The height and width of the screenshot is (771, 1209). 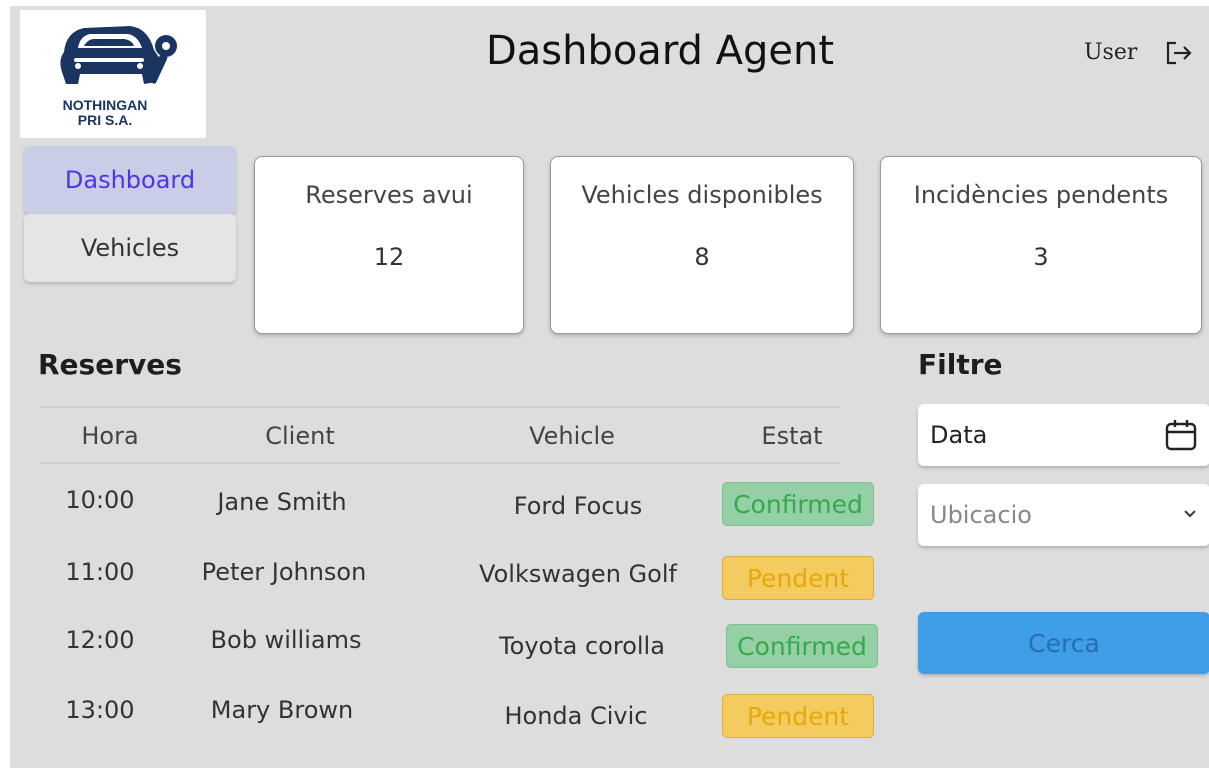 What do you see at coordinates (130, 248) in the screenshot?
I see `sidebar-item-vehicles: Vehicles` at bounding box center [130, 248].